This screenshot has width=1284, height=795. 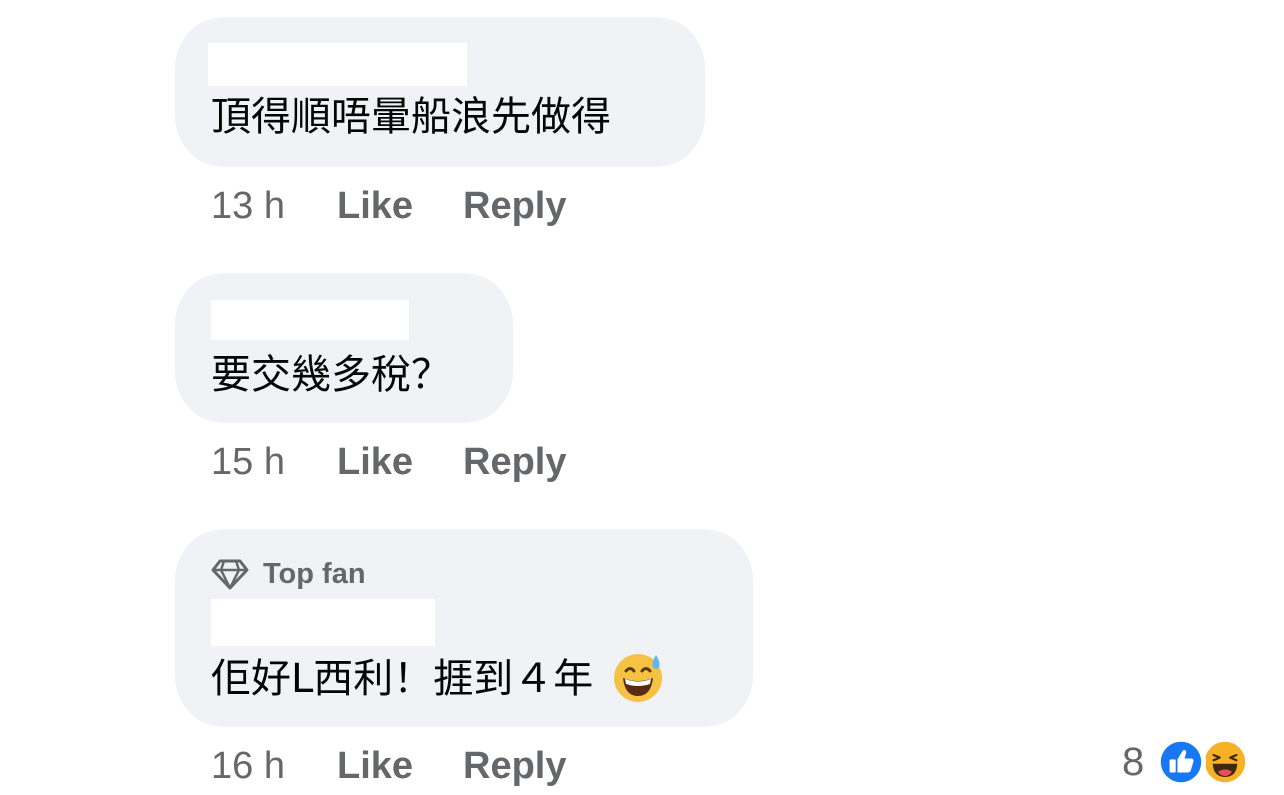 I want to click on haha-icon, so click(x=1225, y=762).